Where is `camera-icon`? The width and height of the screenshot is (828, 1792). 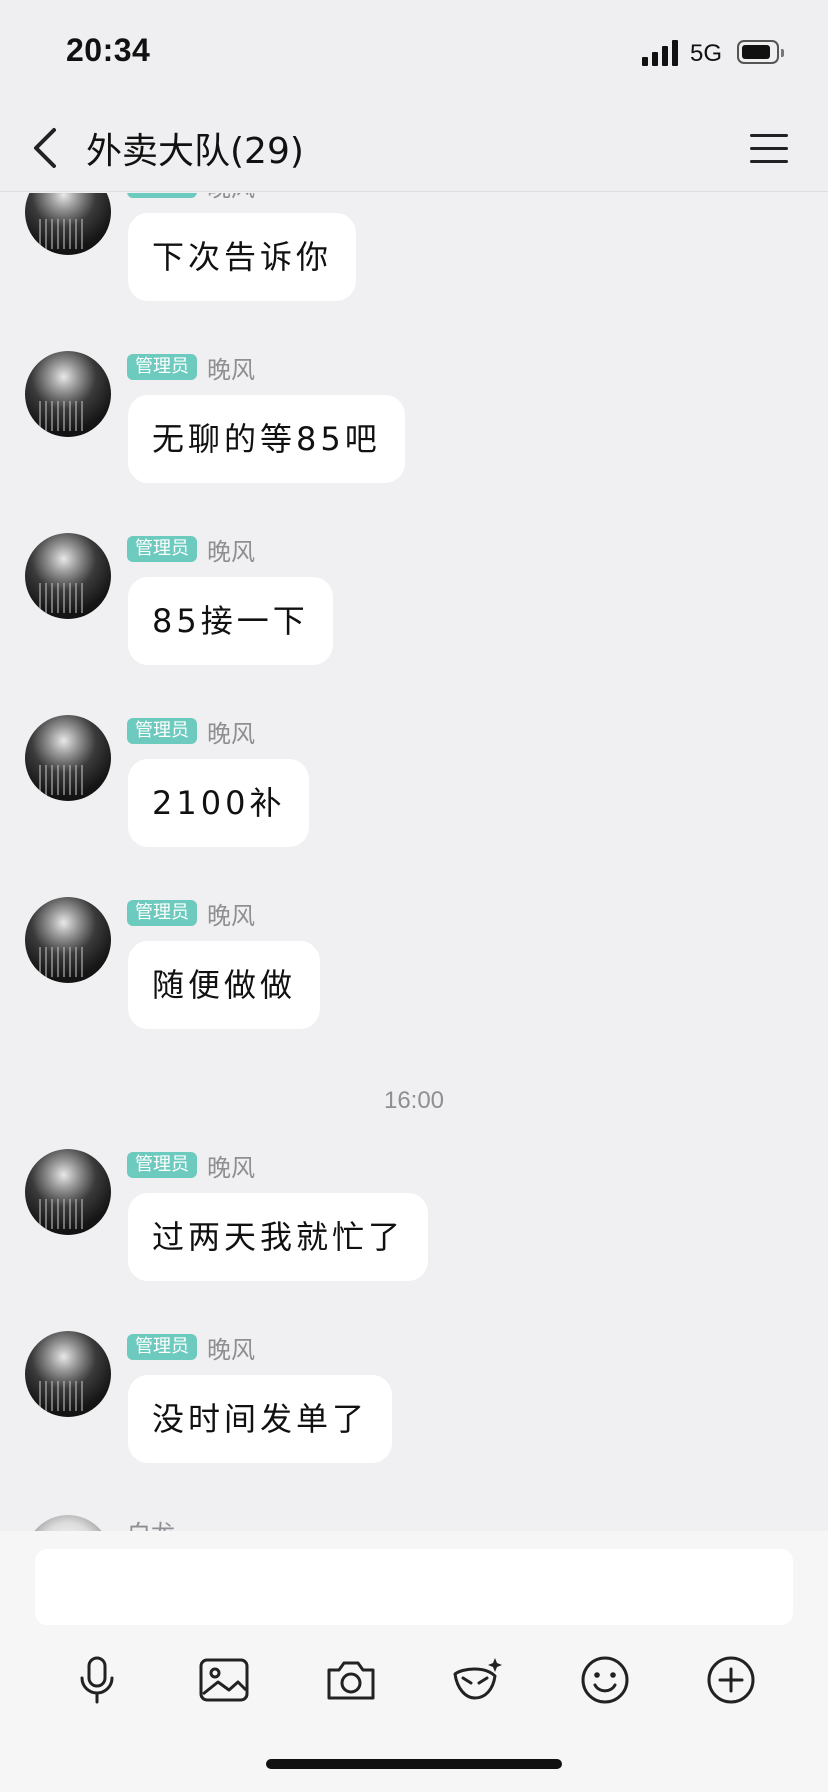 camera-icon is located at coordinates (351, 1680).